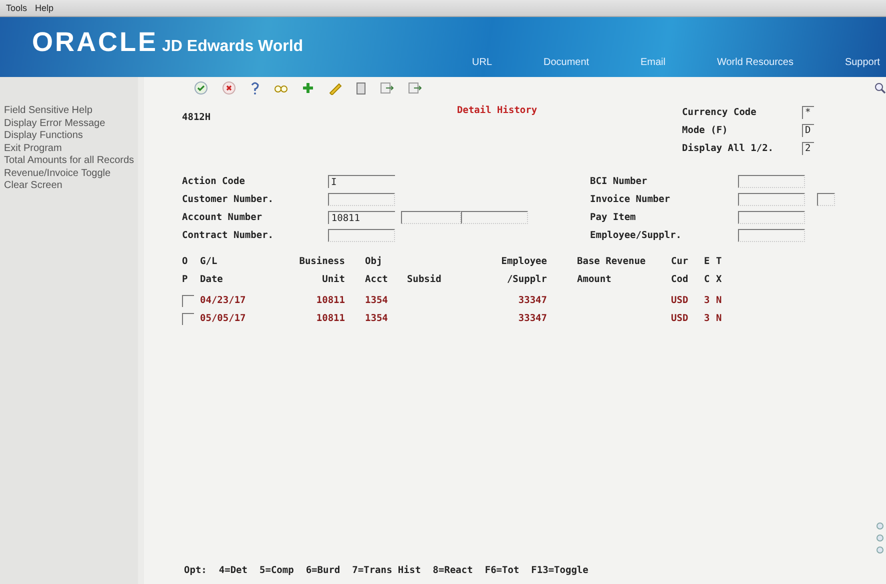 The image size is (886, 584). I want to click on column-header: Employee /Supplr, so click(523, 271).